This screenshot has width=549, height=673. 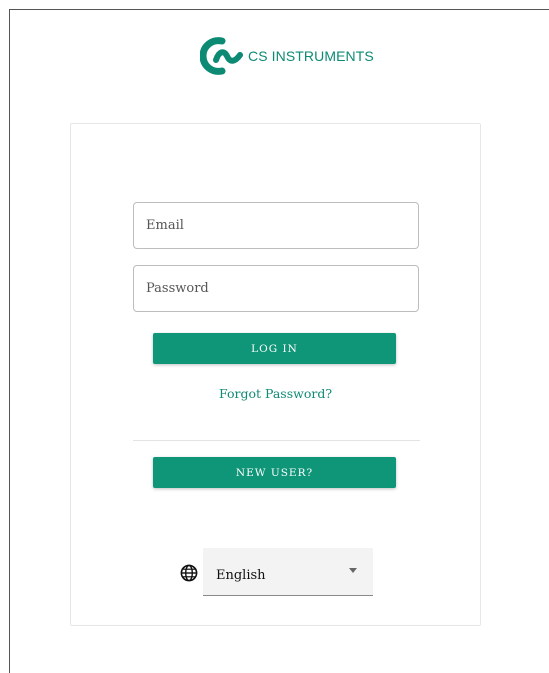 I want to click on email-input, so click(x=276, y=225).